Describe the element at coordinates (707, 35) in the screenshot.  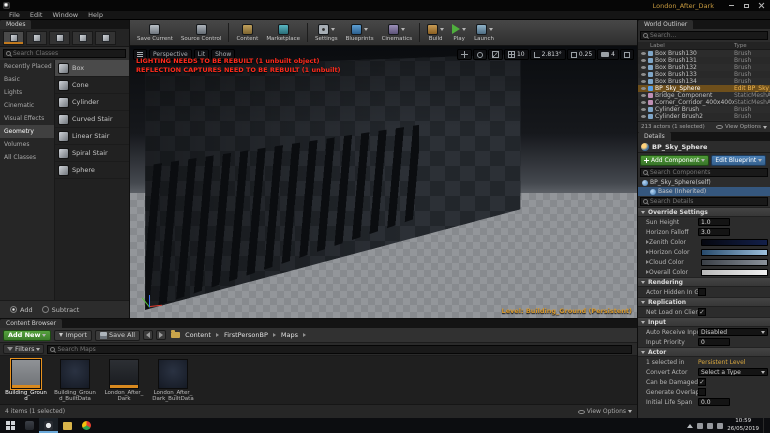
I see `outliner-search-input` at that location.